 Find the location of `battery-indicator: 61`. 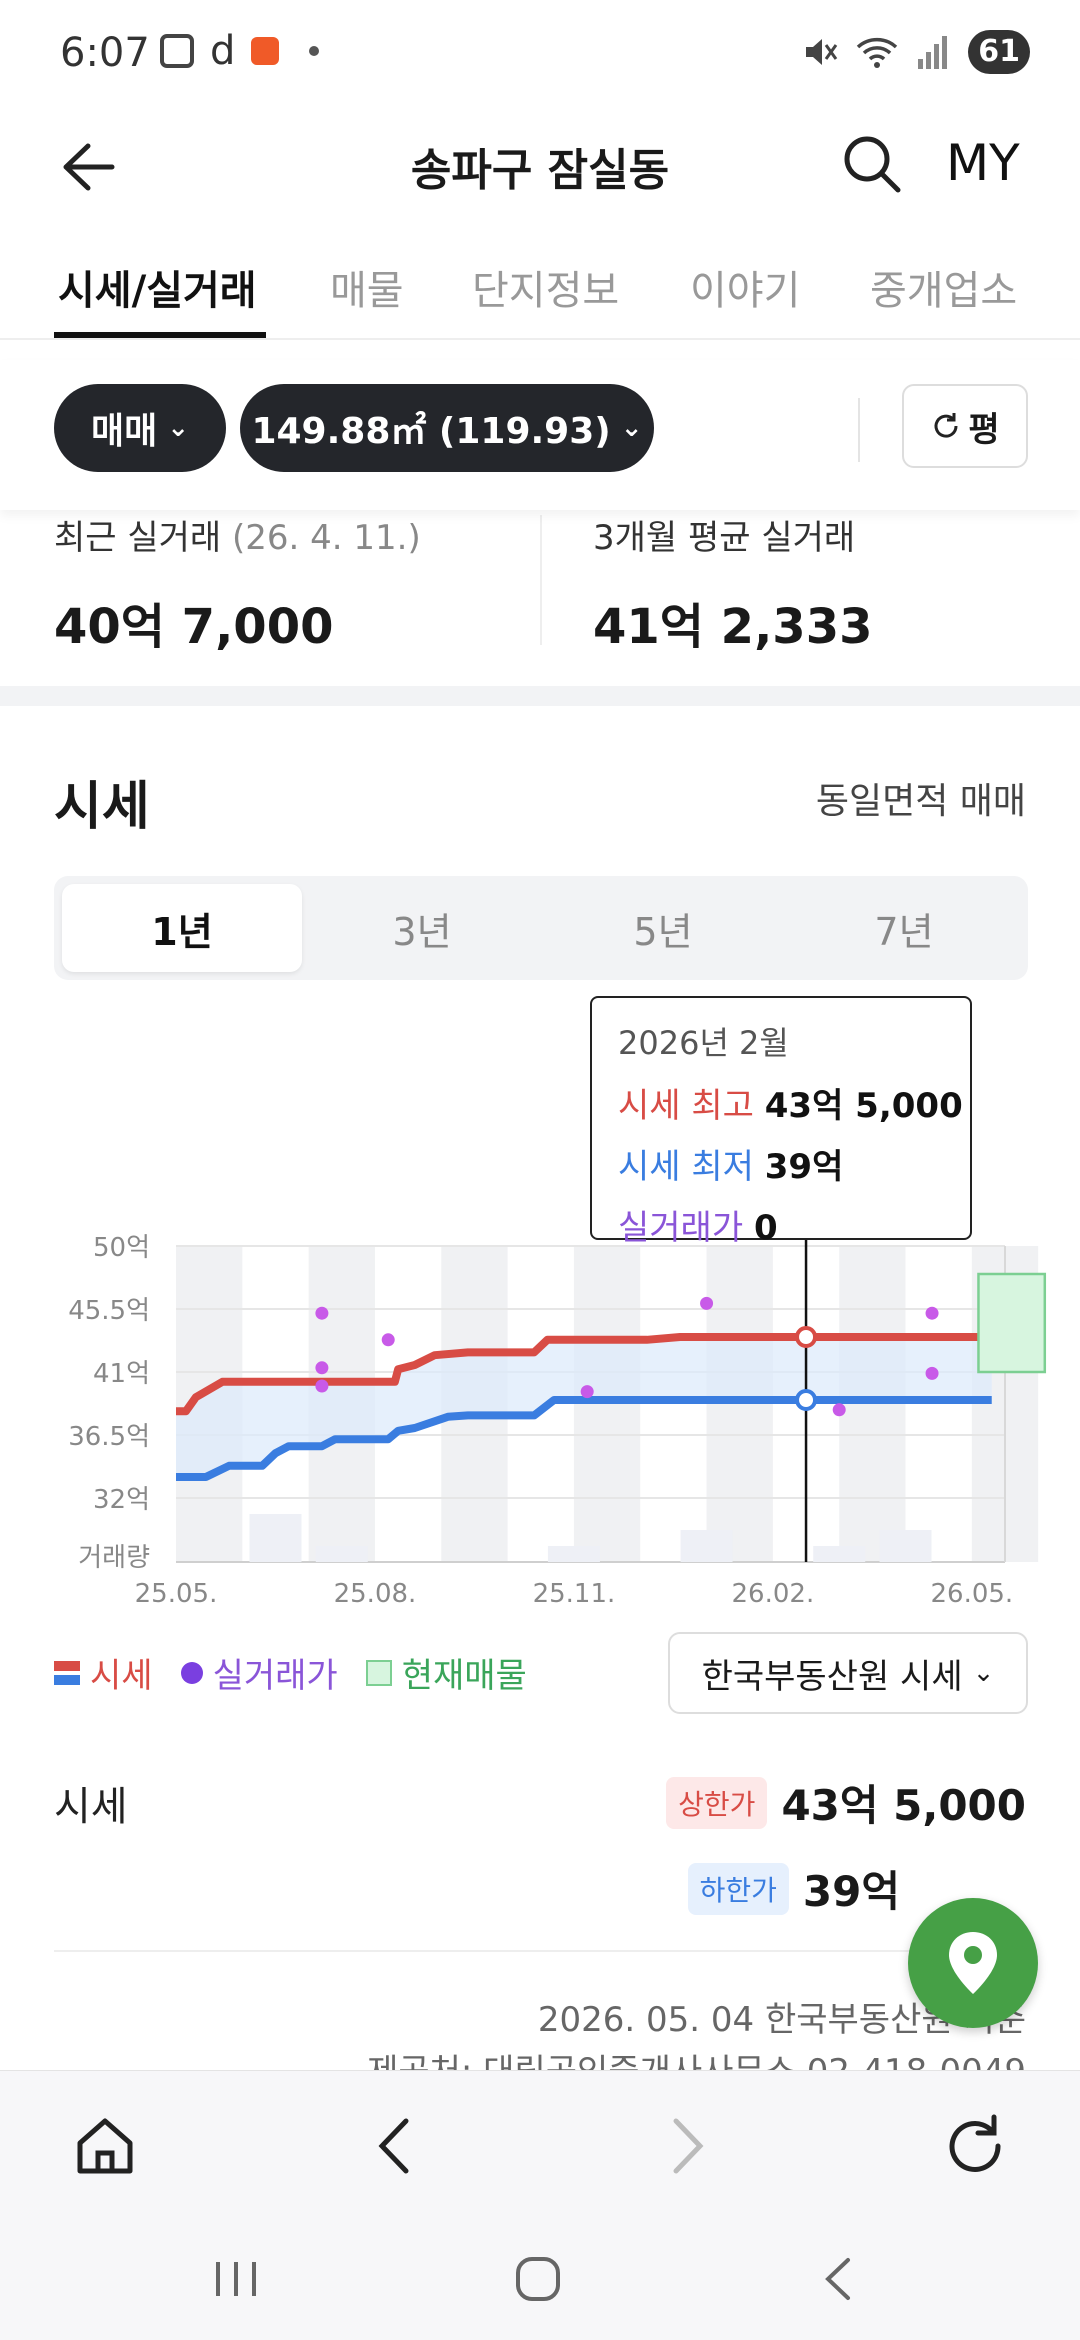

battery-indicator: 61 is located at coordinates (999, 52).